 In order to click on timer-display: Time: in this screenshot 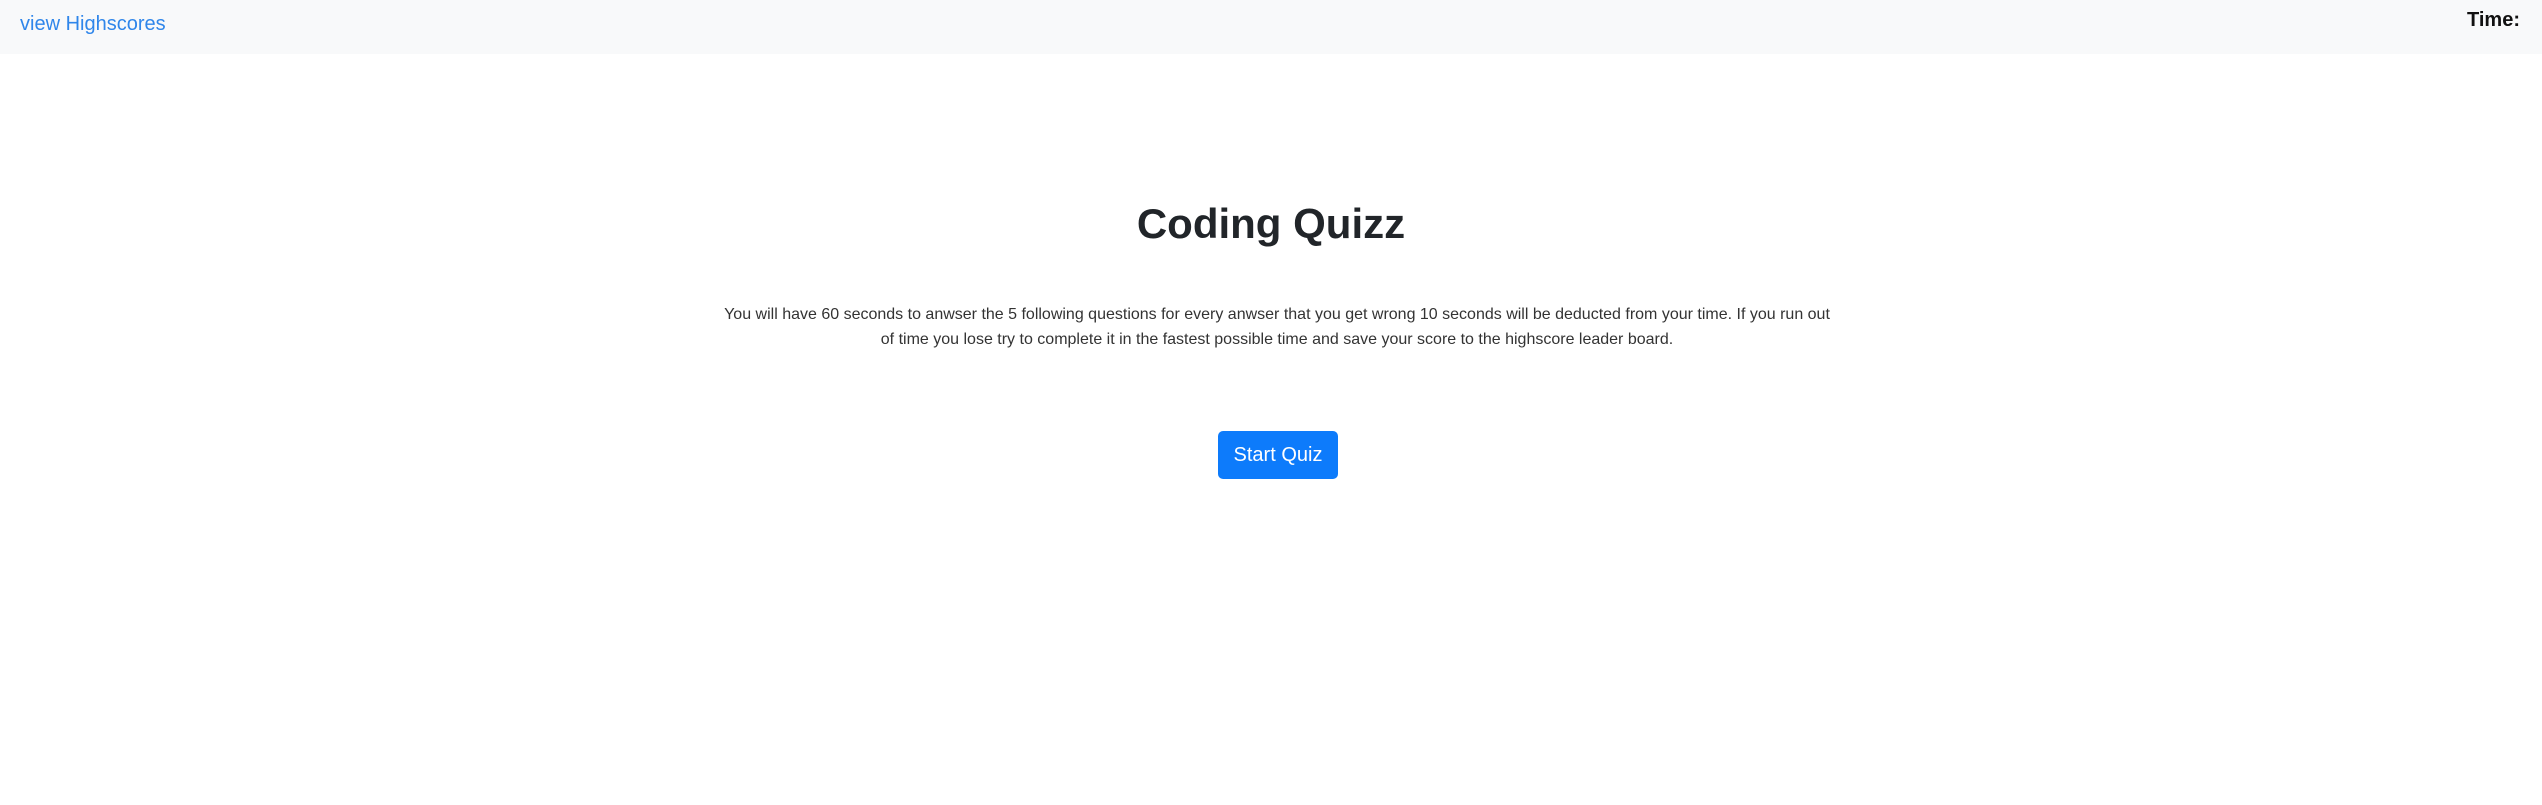, I will do `click(2496, 20)`.